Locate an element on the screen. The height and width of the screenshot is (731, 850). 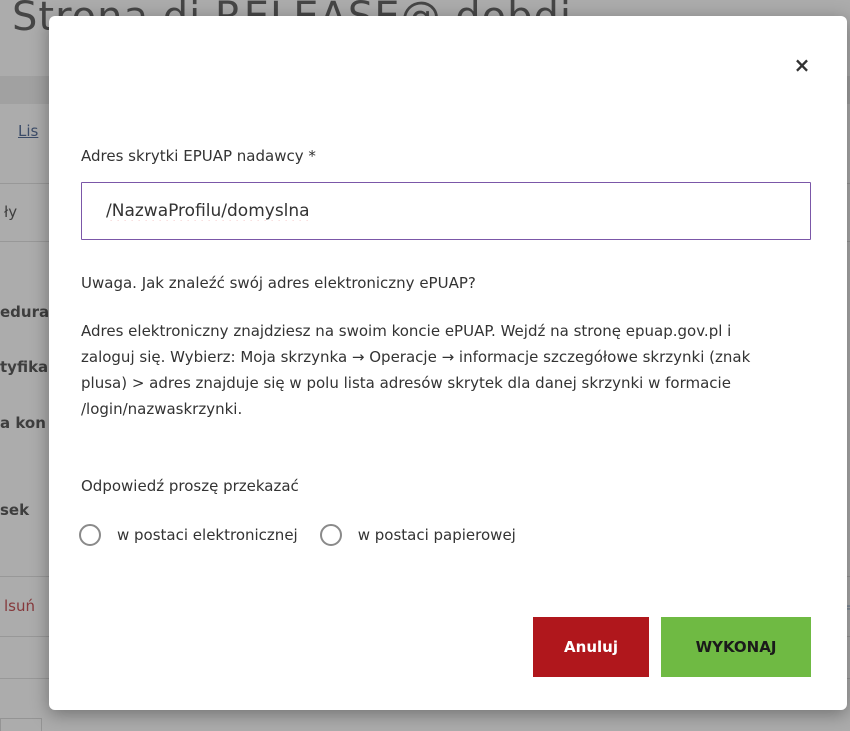
radio-electronic: w postaci elektronicznej is located at coordinates (188, 535).